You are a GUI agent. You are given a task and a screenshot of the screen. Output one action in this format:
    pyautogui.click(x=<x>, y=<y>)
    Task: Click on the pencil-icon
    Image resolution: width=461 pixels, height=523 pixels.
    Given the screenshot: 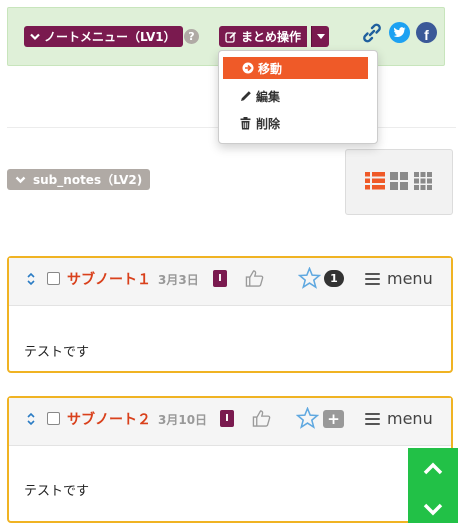 What is the action you would take?
    pyautogui.click(x=245, y=96)
    